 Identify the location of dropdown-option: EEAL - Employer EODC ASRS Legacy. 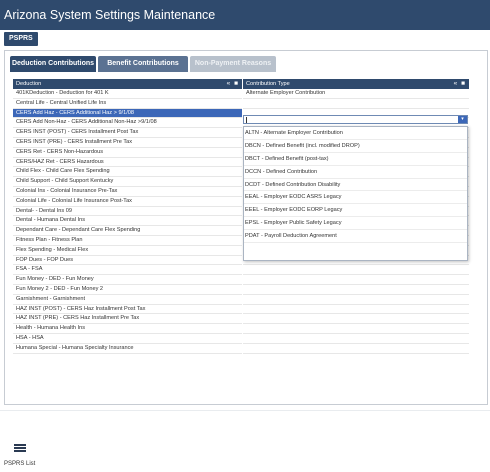
(355, 198).